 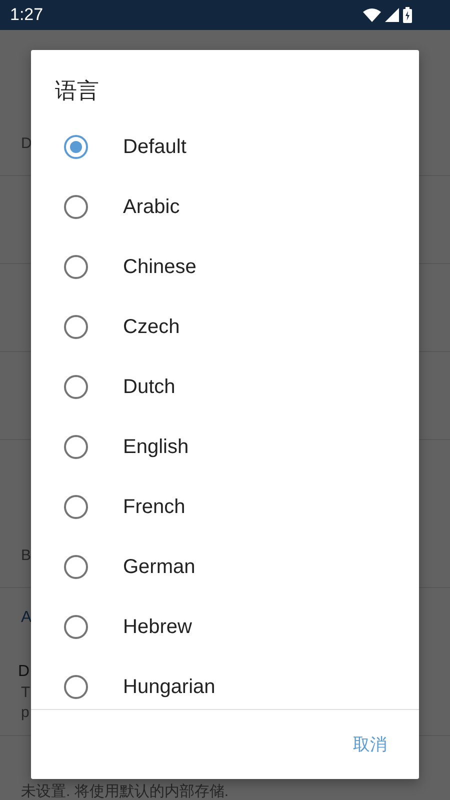 What do you see at coordinates (372, 15) in the screenshot?
I see `wifi-icon` at bounding box center [372, 15].